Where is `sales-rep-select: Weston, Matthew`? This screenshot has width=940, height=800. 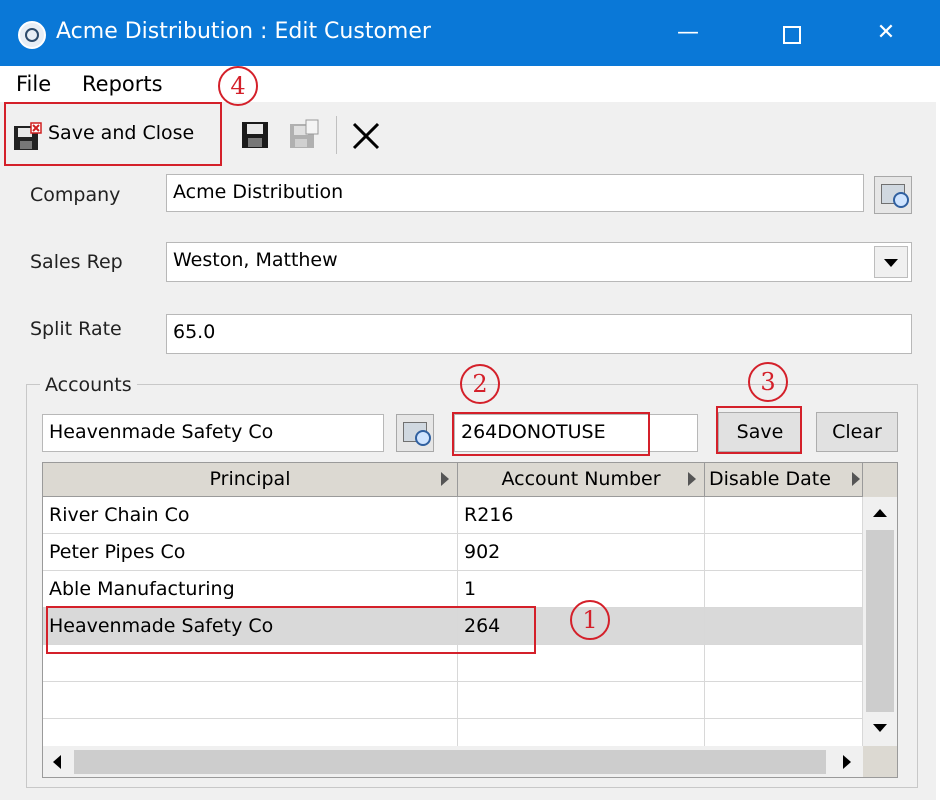 sales-rep-select: Weston, Matthew is located at coordinates (539, 262).